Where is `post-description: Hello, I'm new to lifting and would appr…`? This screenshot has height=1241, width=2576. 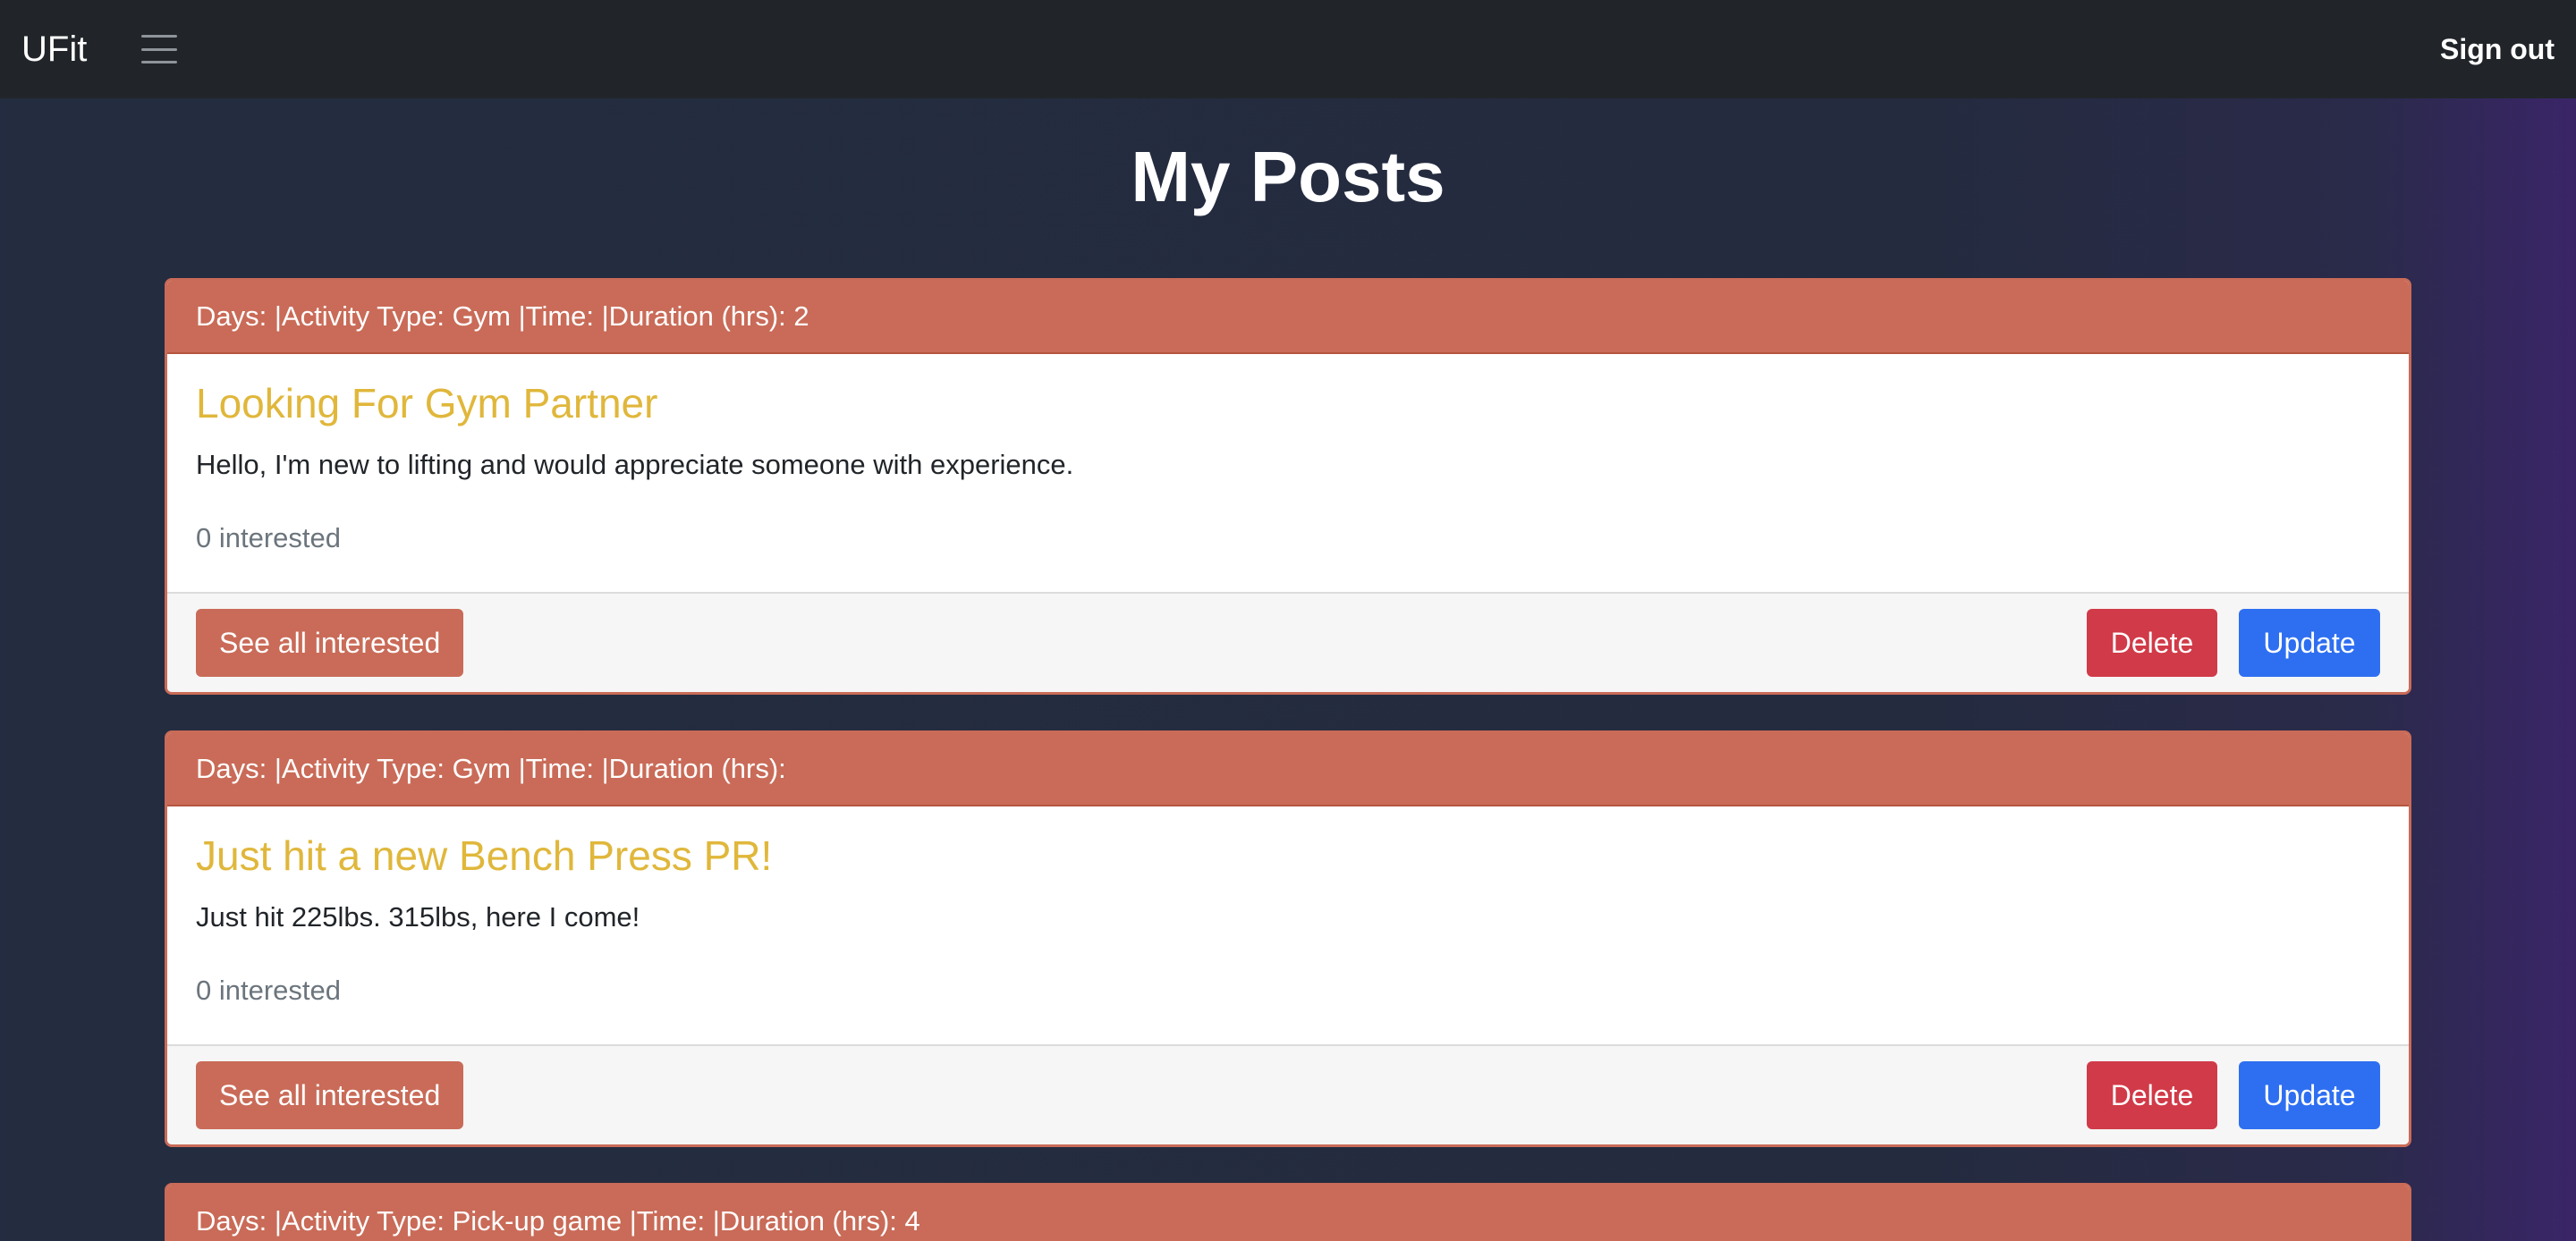 post-description: Hello, I'm new to lifting and would appr… is located at coordinates (635, 464).